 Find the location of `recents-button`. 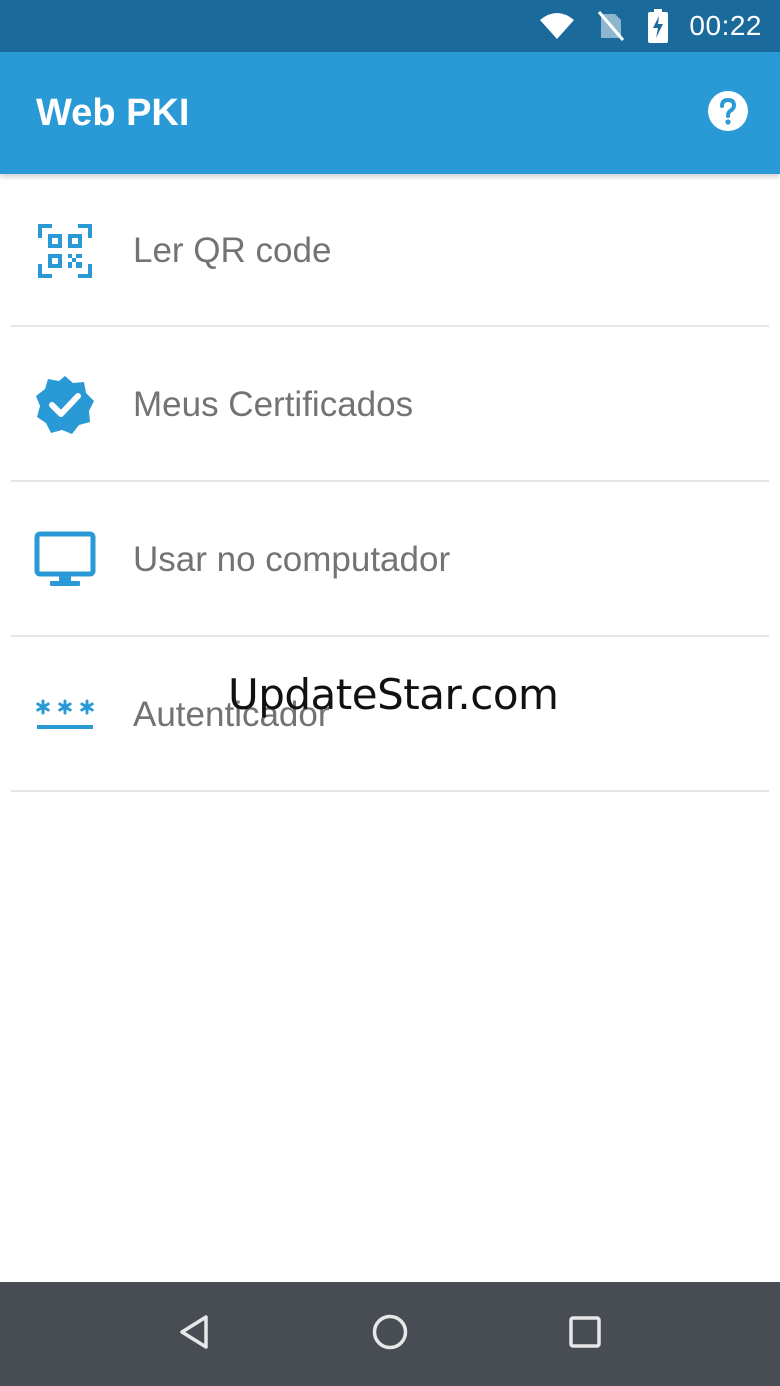

recents-button is located at coordinates (585, 1334).